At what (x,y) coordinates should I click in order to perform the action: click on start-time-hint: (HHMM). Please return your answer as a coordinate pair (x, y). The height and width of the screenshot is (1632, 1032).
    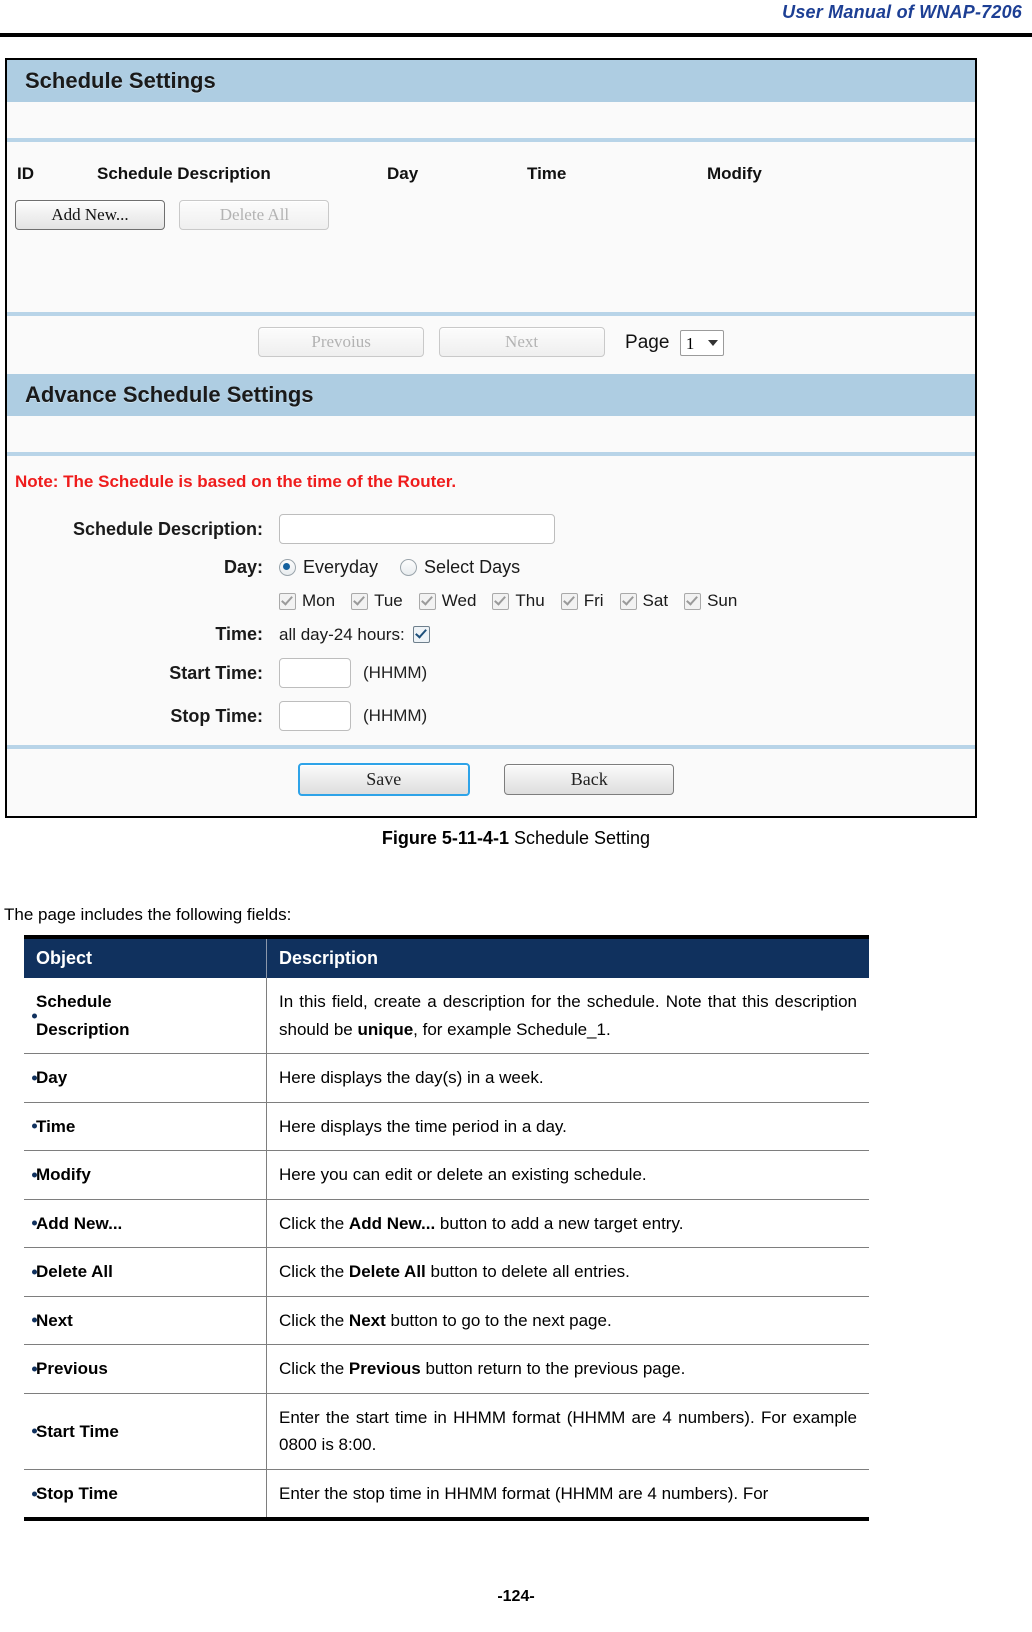
    Looking at the image, I should click on (395, 672).